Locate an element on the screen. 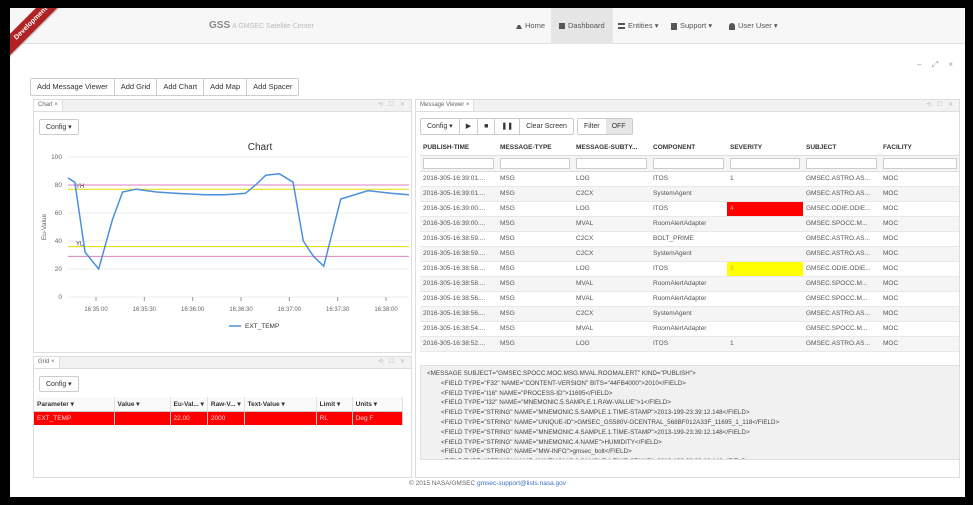 The image size is (973, 505). nav-home: Home is located at coordinates (530, 26).